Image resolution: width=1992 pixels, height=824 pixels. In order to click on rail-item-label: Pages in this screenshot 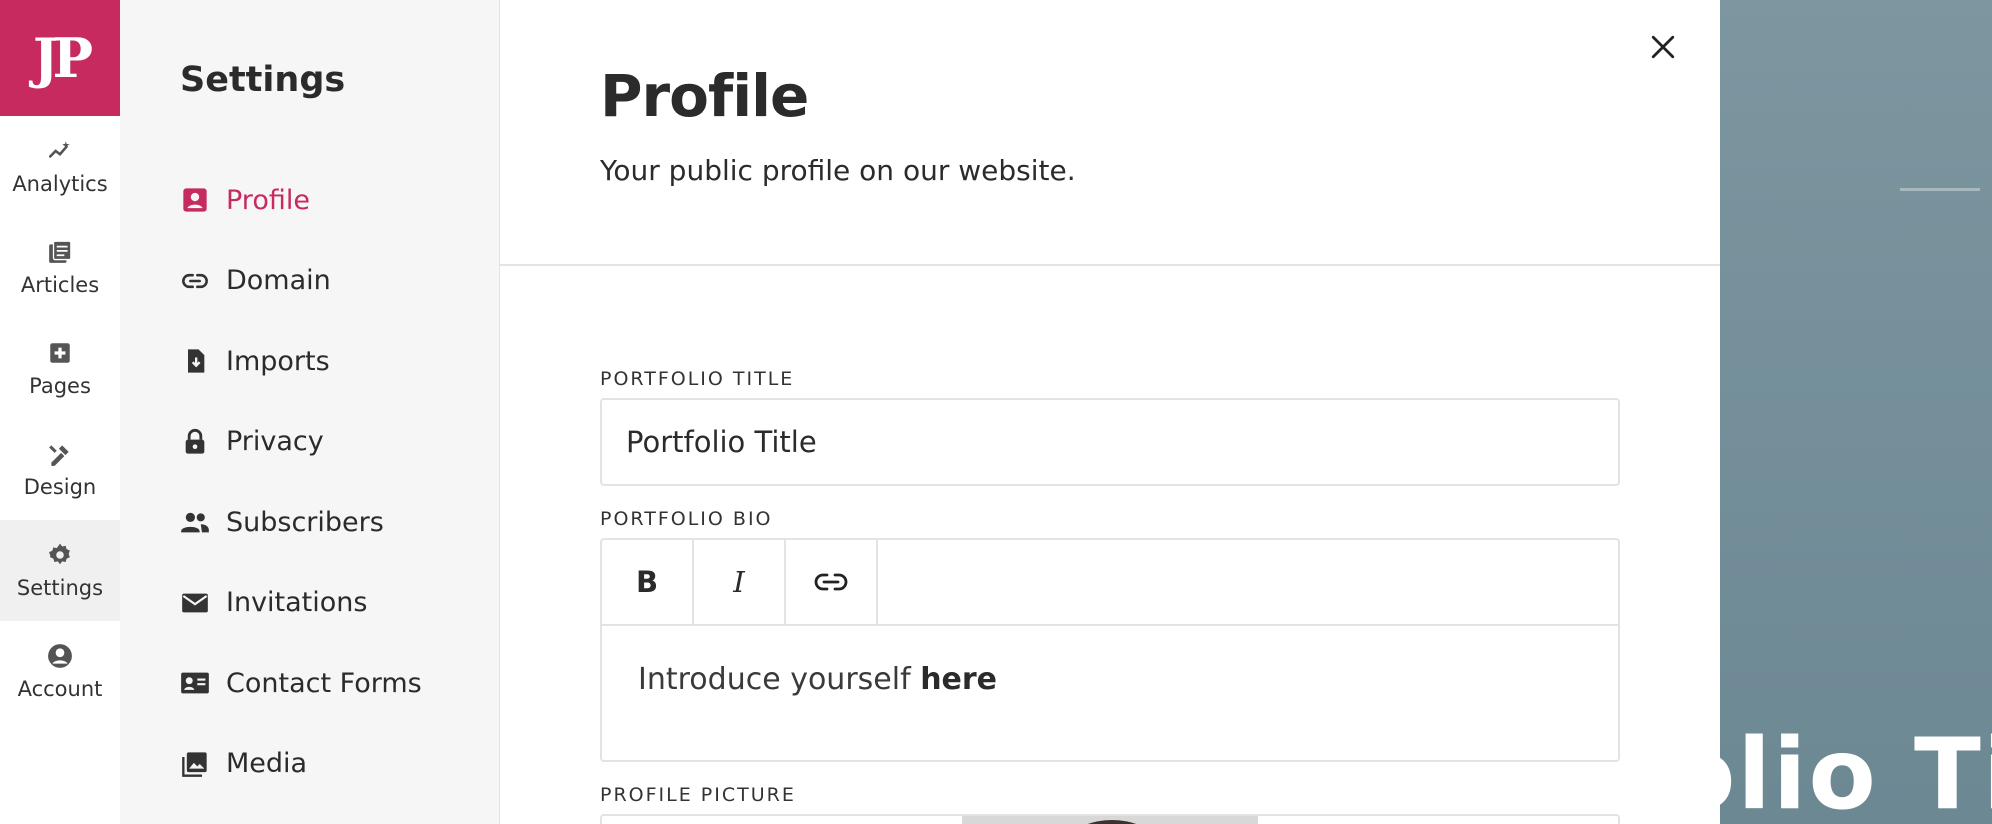, I will do `click(60, 385)`.